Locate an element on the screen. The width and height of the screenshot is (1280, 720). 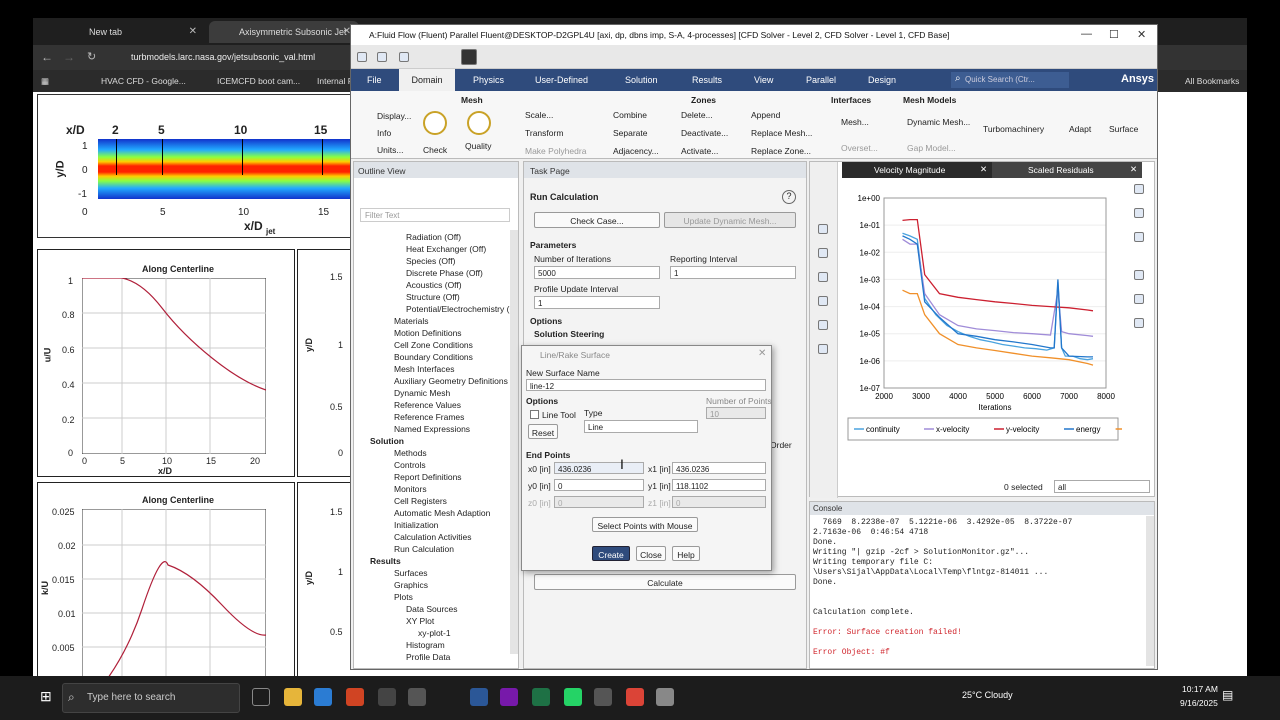
tree-item: Motion Definitions is located at coordinates (428, 333).